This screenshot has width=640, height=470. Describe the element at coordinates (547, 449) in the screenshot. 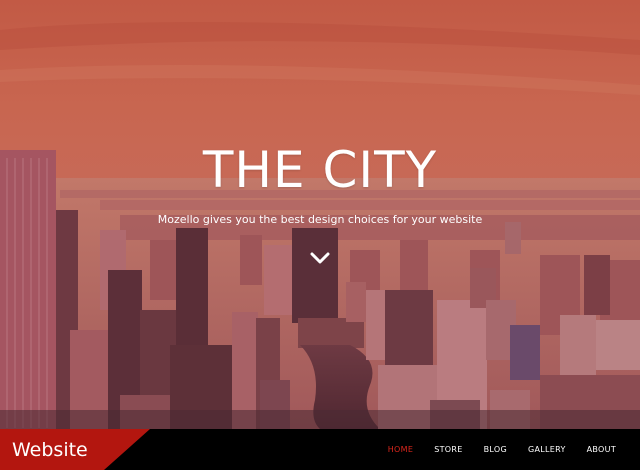

I see `nav-item-gallery: GALLERY` at that location.